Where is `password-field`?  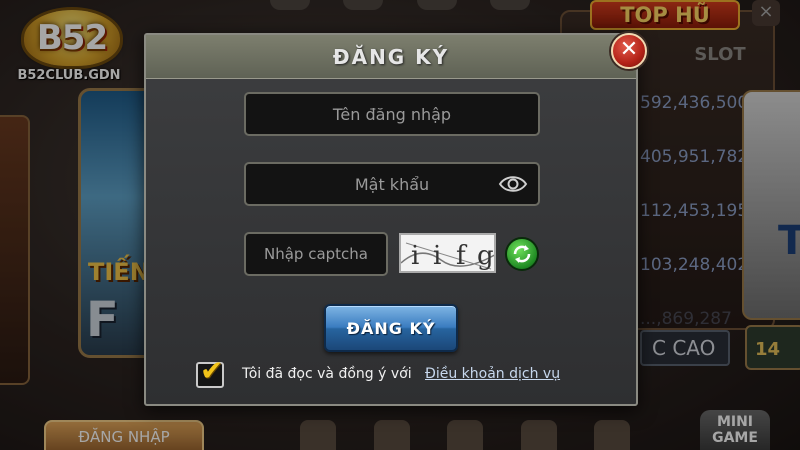
password-field is located at coordinates (392, 184).